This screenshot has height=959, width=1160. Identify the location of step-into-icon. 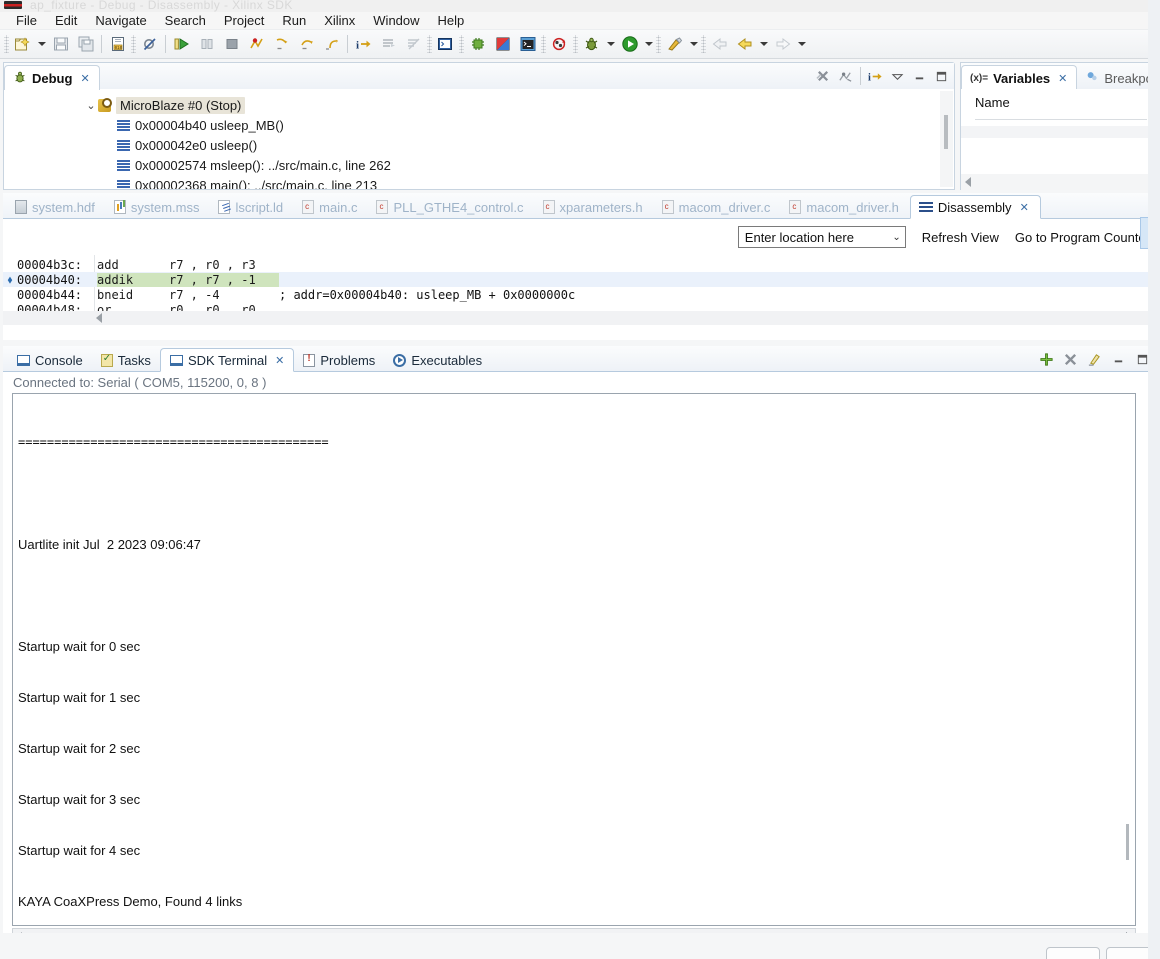
(281, 44).